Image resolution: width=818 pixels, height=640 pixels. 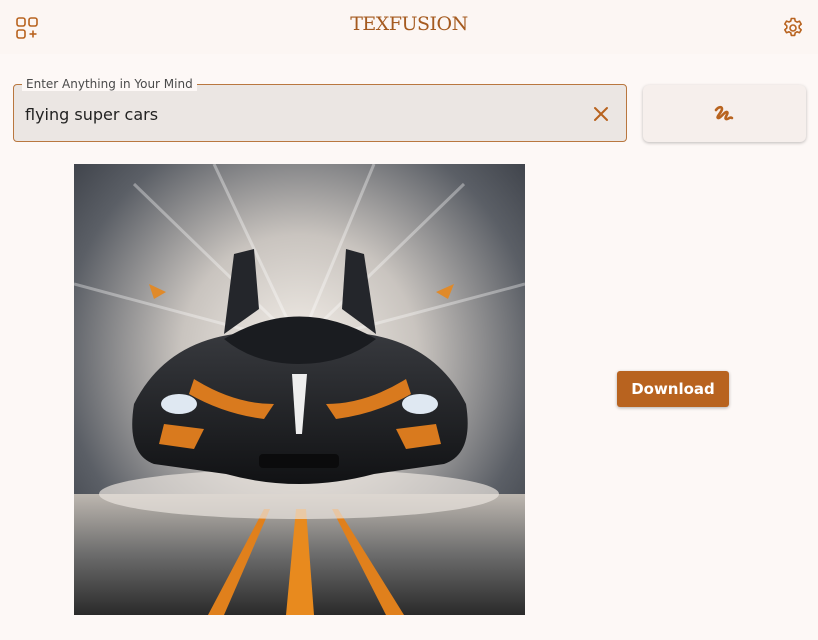 I want to click on generate-squiggle-icon, so click(x=724, y=113).